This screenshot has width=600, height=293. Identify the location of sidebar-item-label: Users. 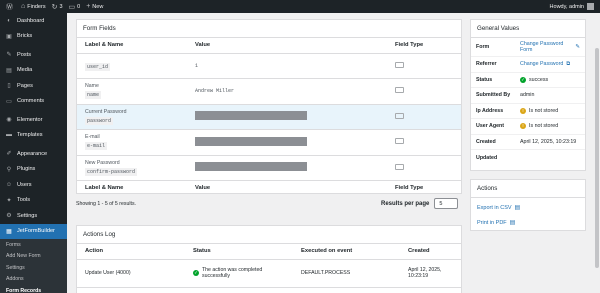
(24, 184).